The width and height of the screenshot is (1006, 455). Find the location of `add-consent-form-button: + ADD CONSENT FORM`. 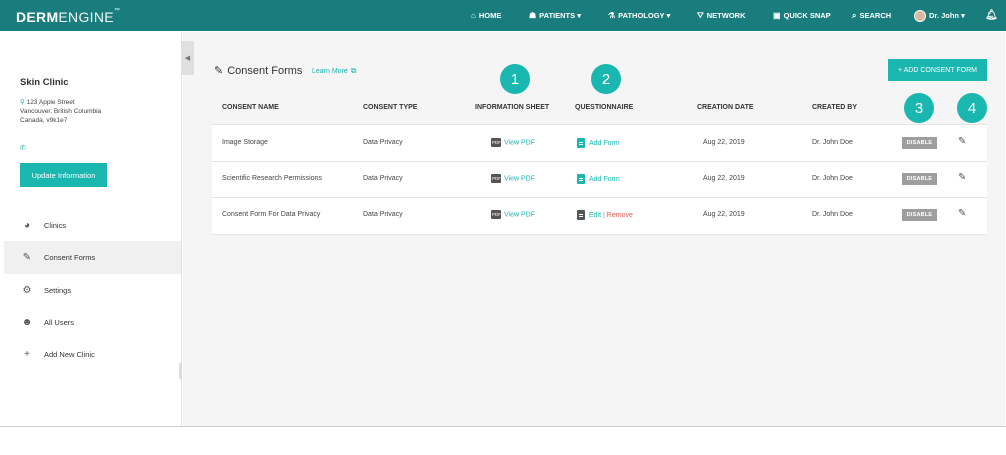

add-consent-form-button: + ADD CONSENT FORM is located at coordinates (937, 70).